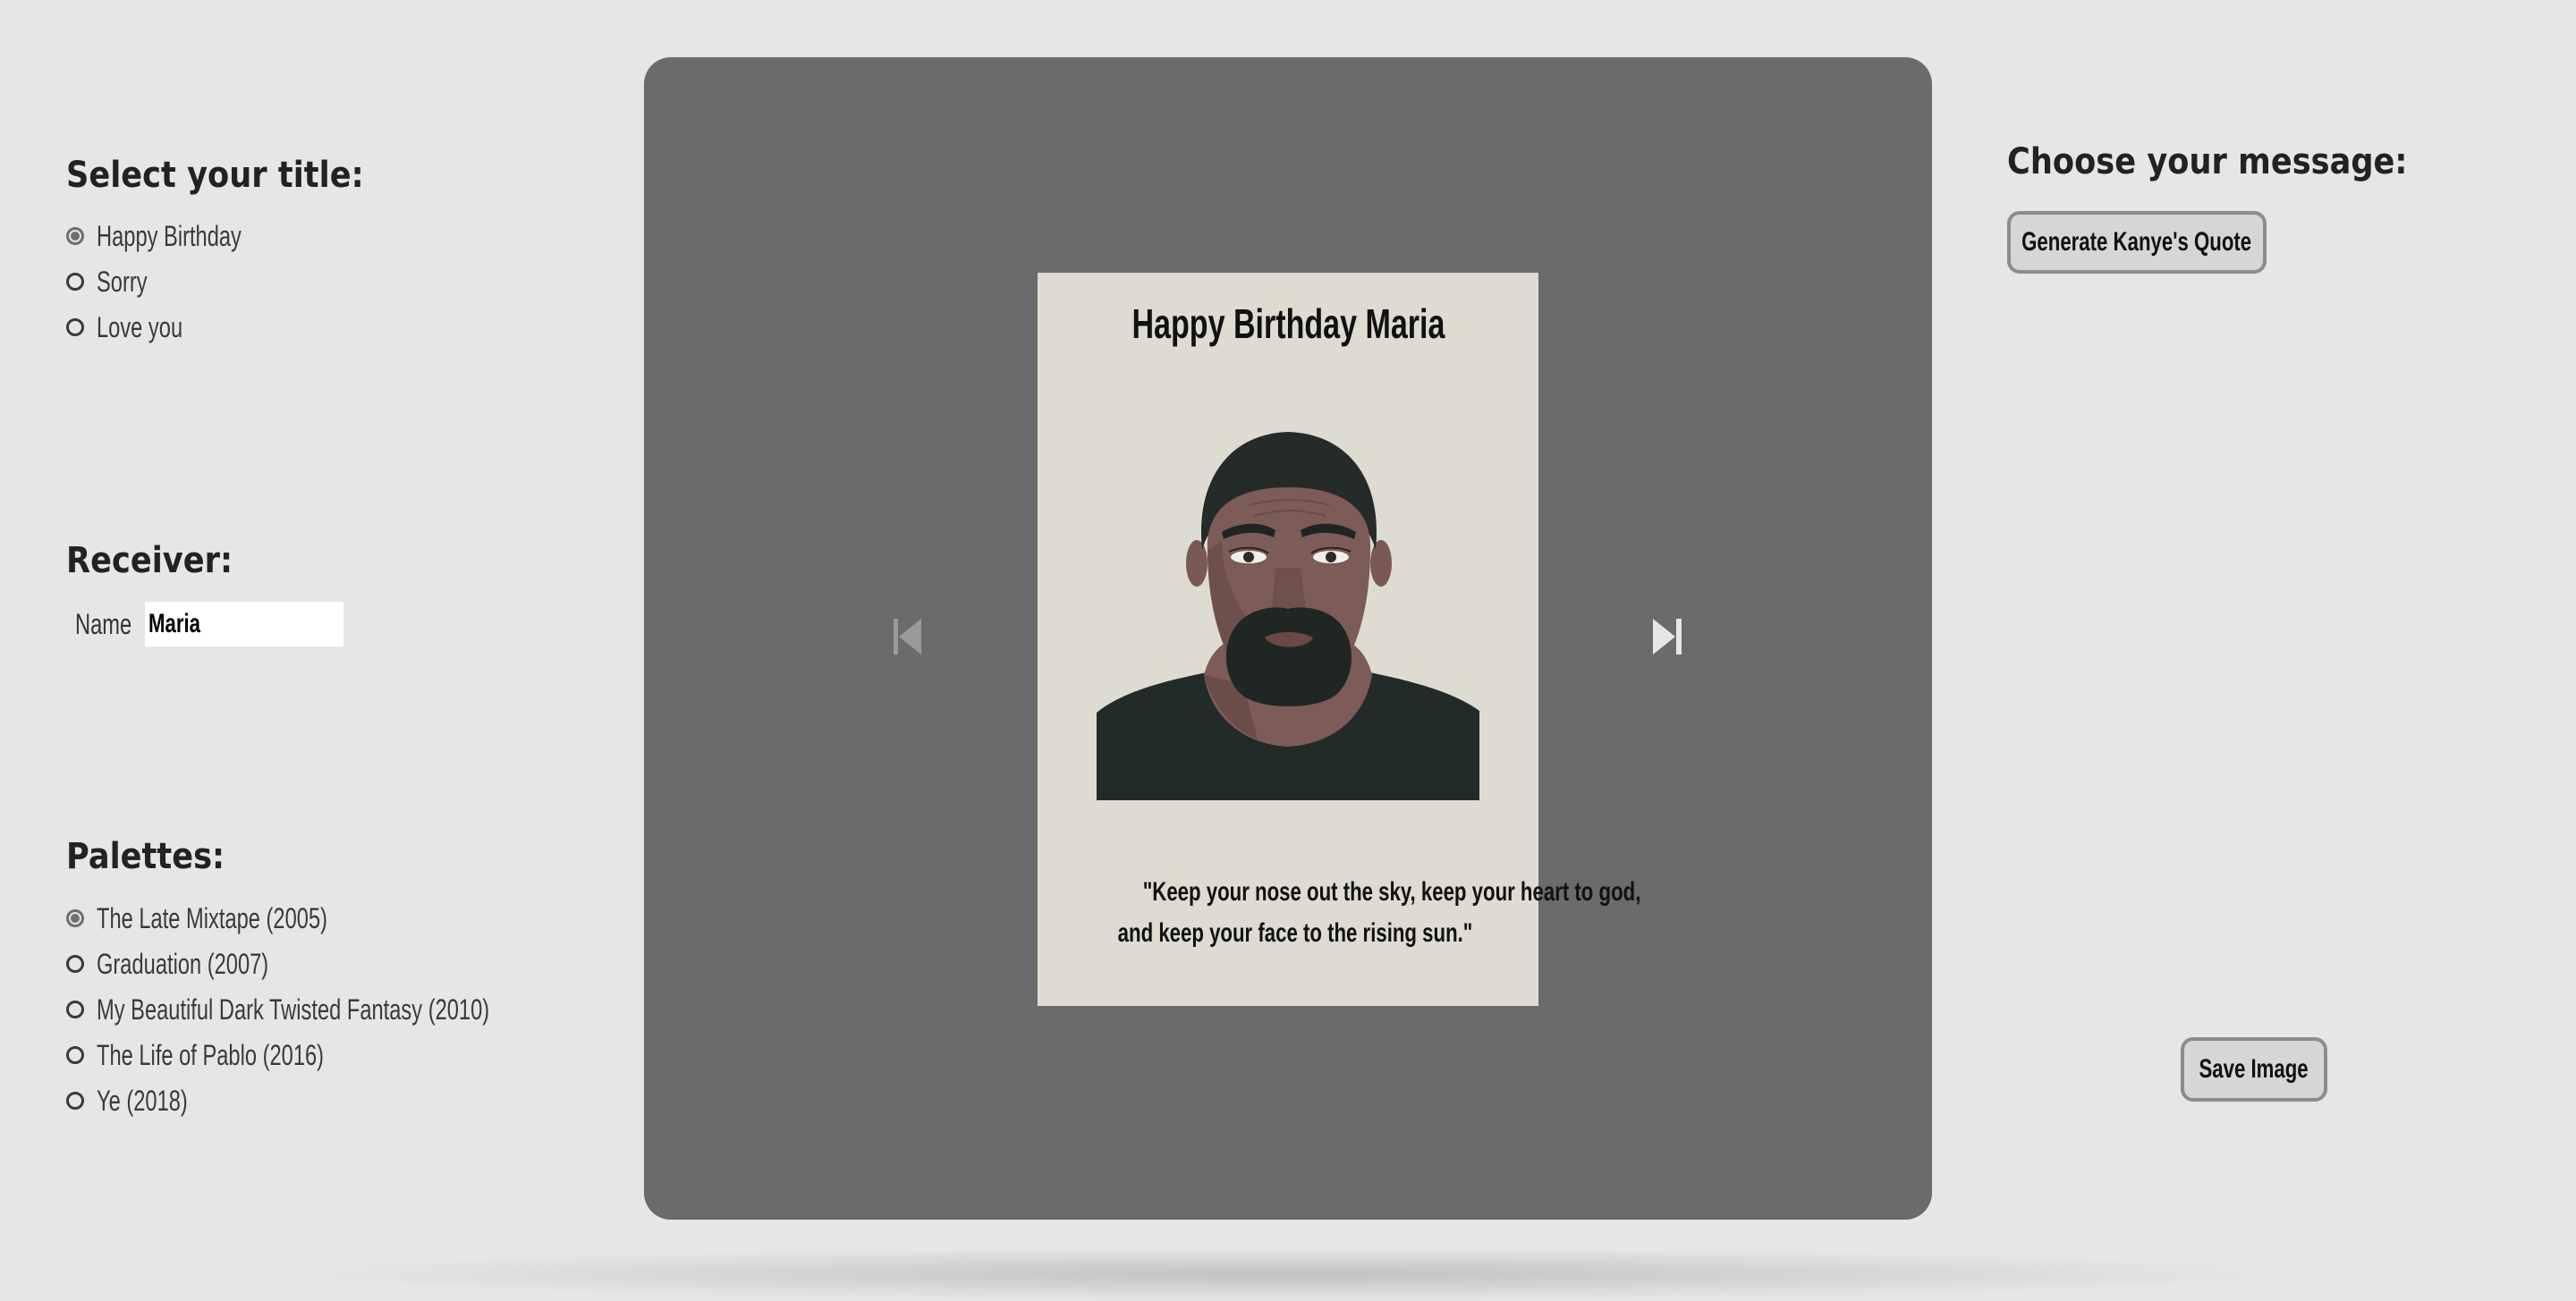  Describe the element at coordinates (212, 918) in the screenshot. I see `radio-label: The Late Mixtape (2005)` at that location.